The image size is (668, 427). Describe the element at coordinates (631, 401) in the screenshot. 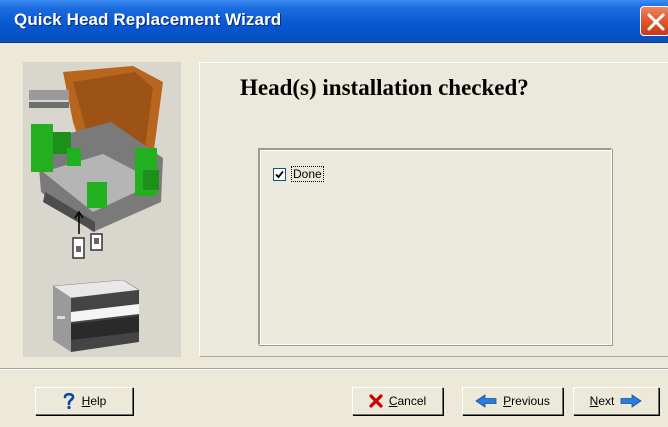

I see `right-arrow-icon` at that location.